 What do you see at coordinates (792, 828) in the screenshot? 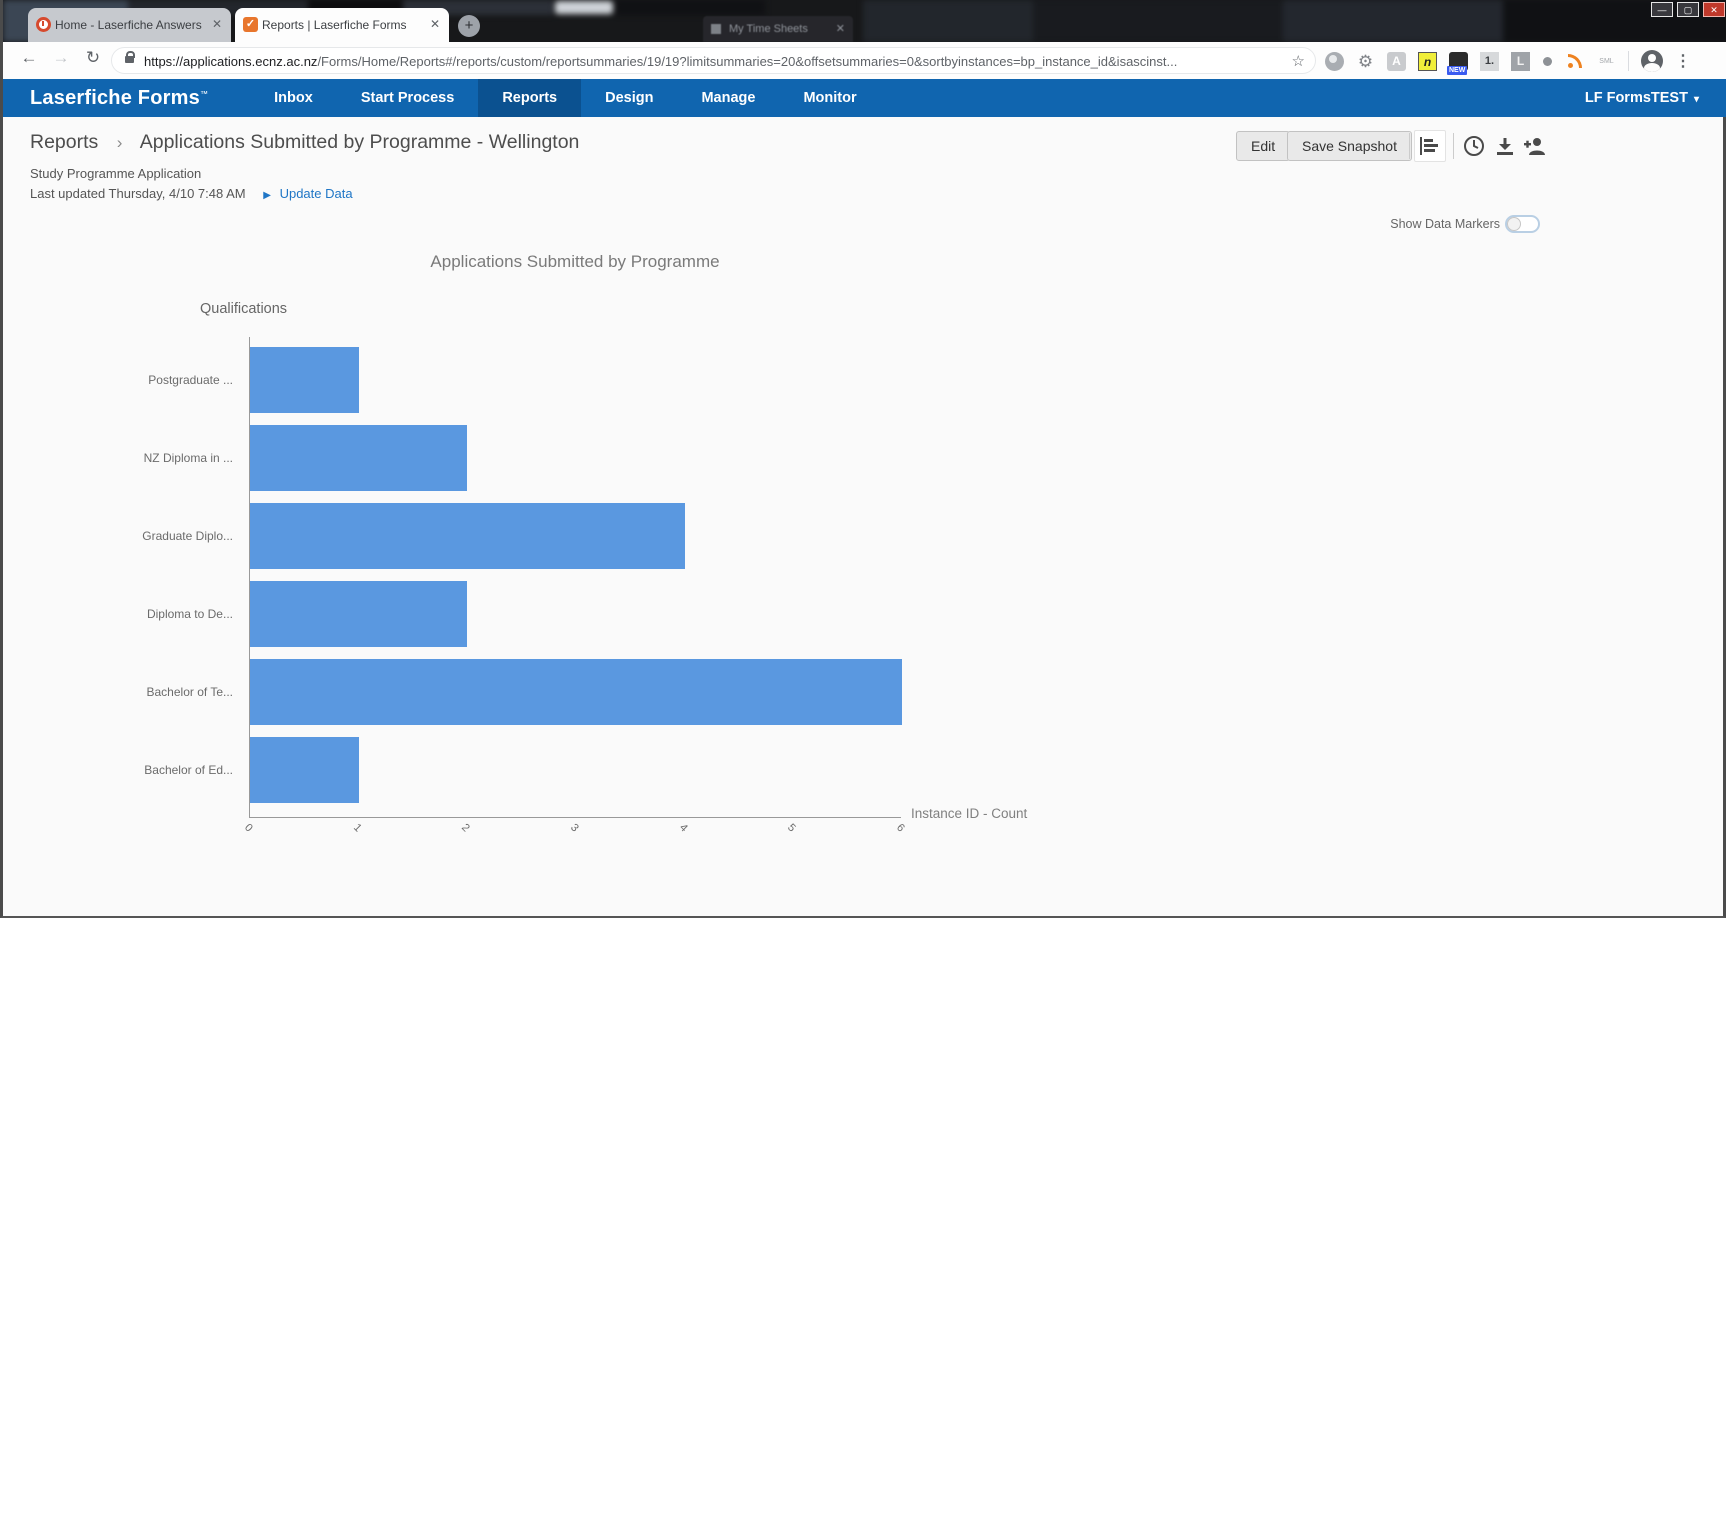
I see `x-tick-label: 5` at bounding box center [792, 828].